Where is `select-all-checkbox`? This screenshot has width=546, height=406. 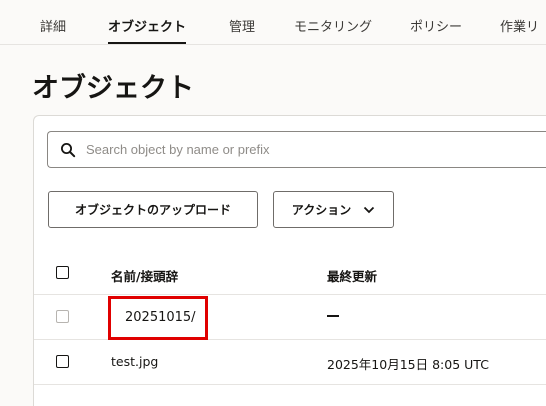
select-all-checkbox is located at coordinates (62, 272).